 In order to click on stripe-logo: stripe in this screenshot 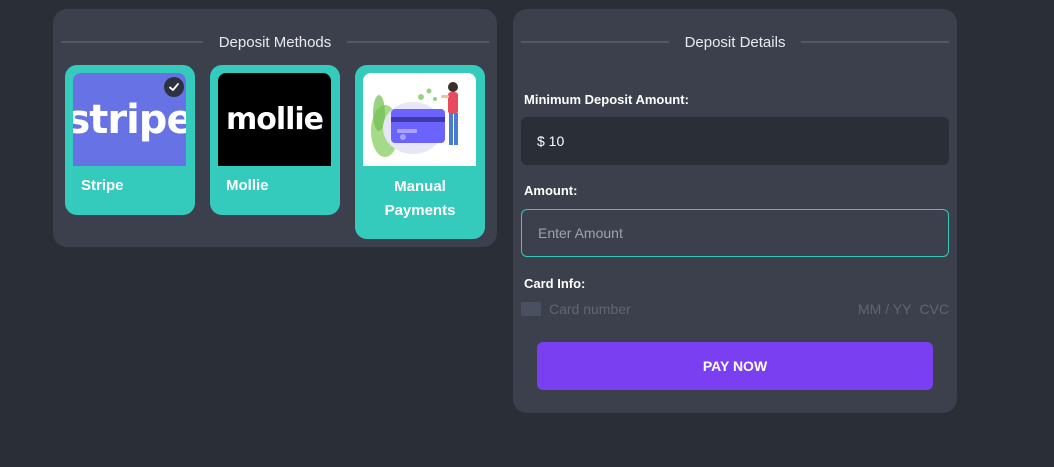, I will do `click(129, 119)`.